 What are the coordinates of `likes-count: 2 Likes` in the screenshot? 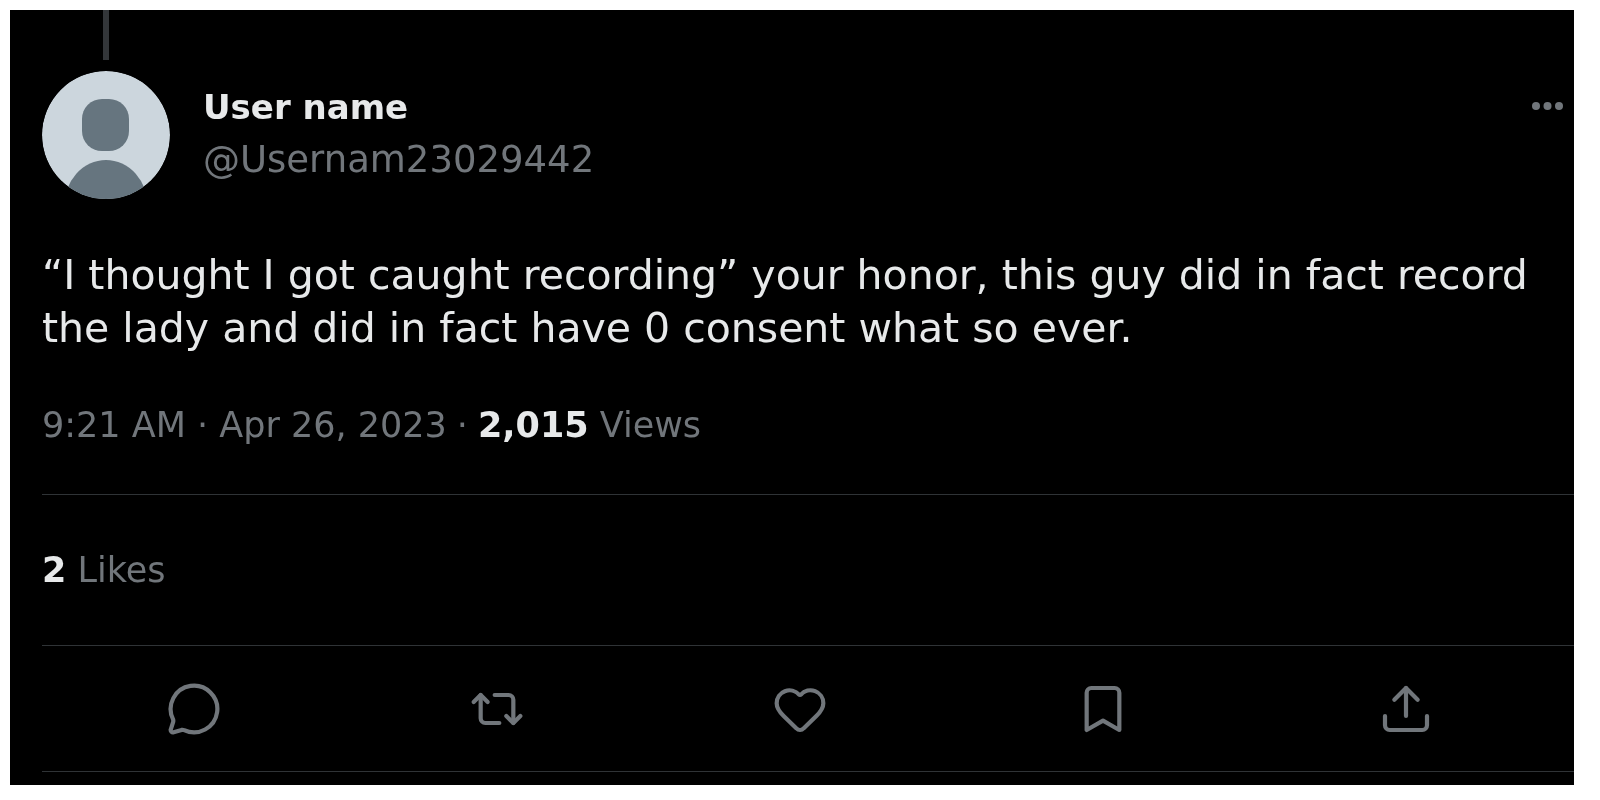 It's located at (104, 570).